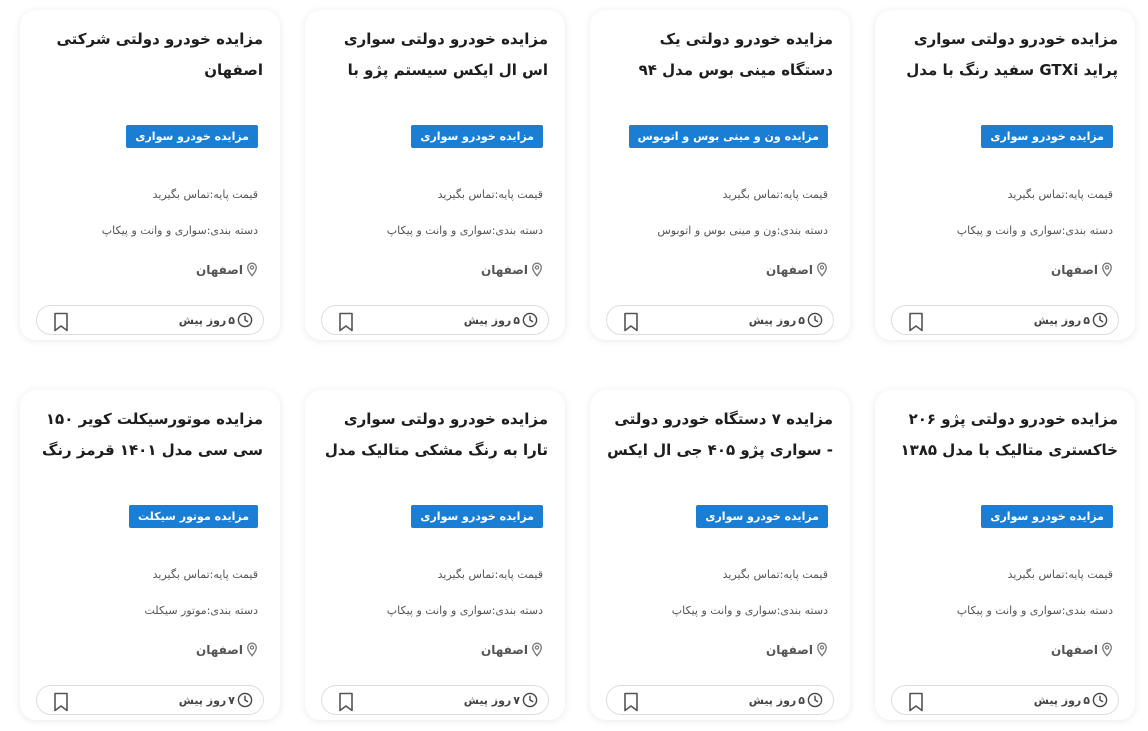 This screenshot has height=731, width=1148. I want to click on card-title: مزایده خودرو دولتی شرکتی اصفهان, so click(149, 55).